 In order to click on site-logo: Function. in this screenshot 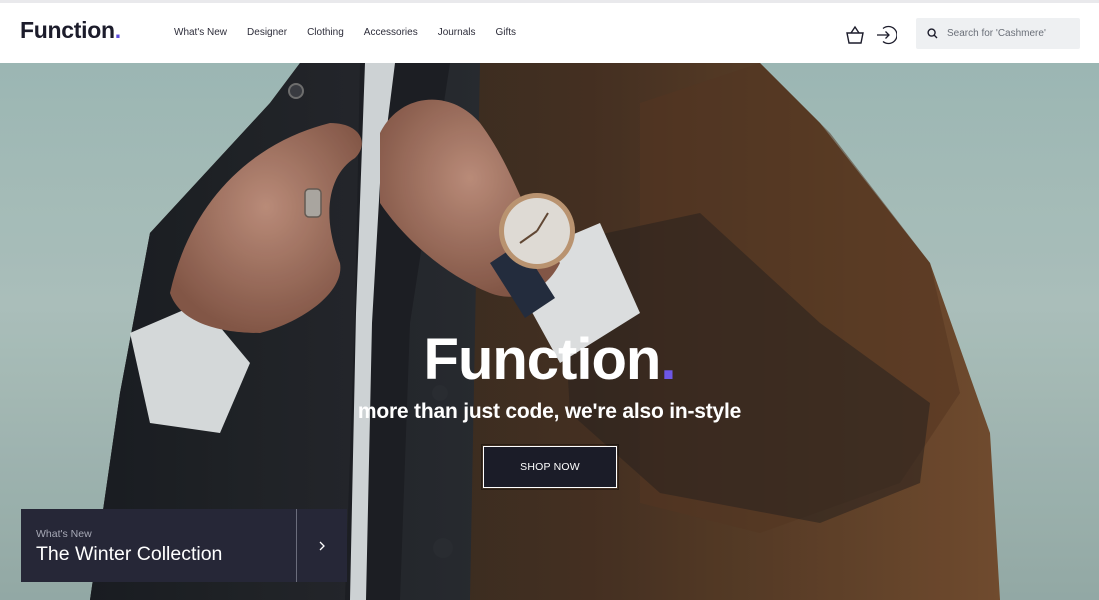, I will do `click(70, 30)`.